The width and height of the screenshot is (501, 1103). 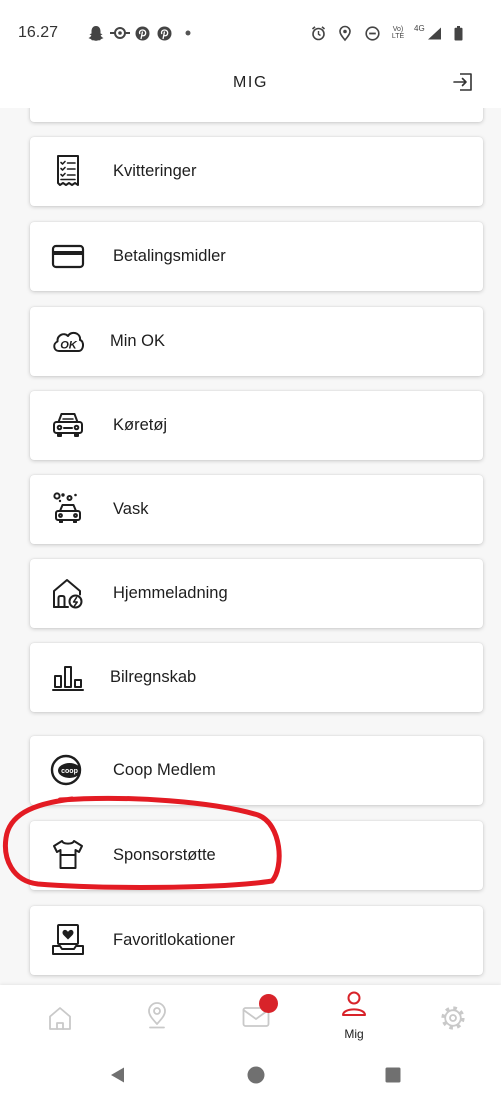 I want to click on menu-item-label: Favoritlokationer, so click(x=174, y=940).